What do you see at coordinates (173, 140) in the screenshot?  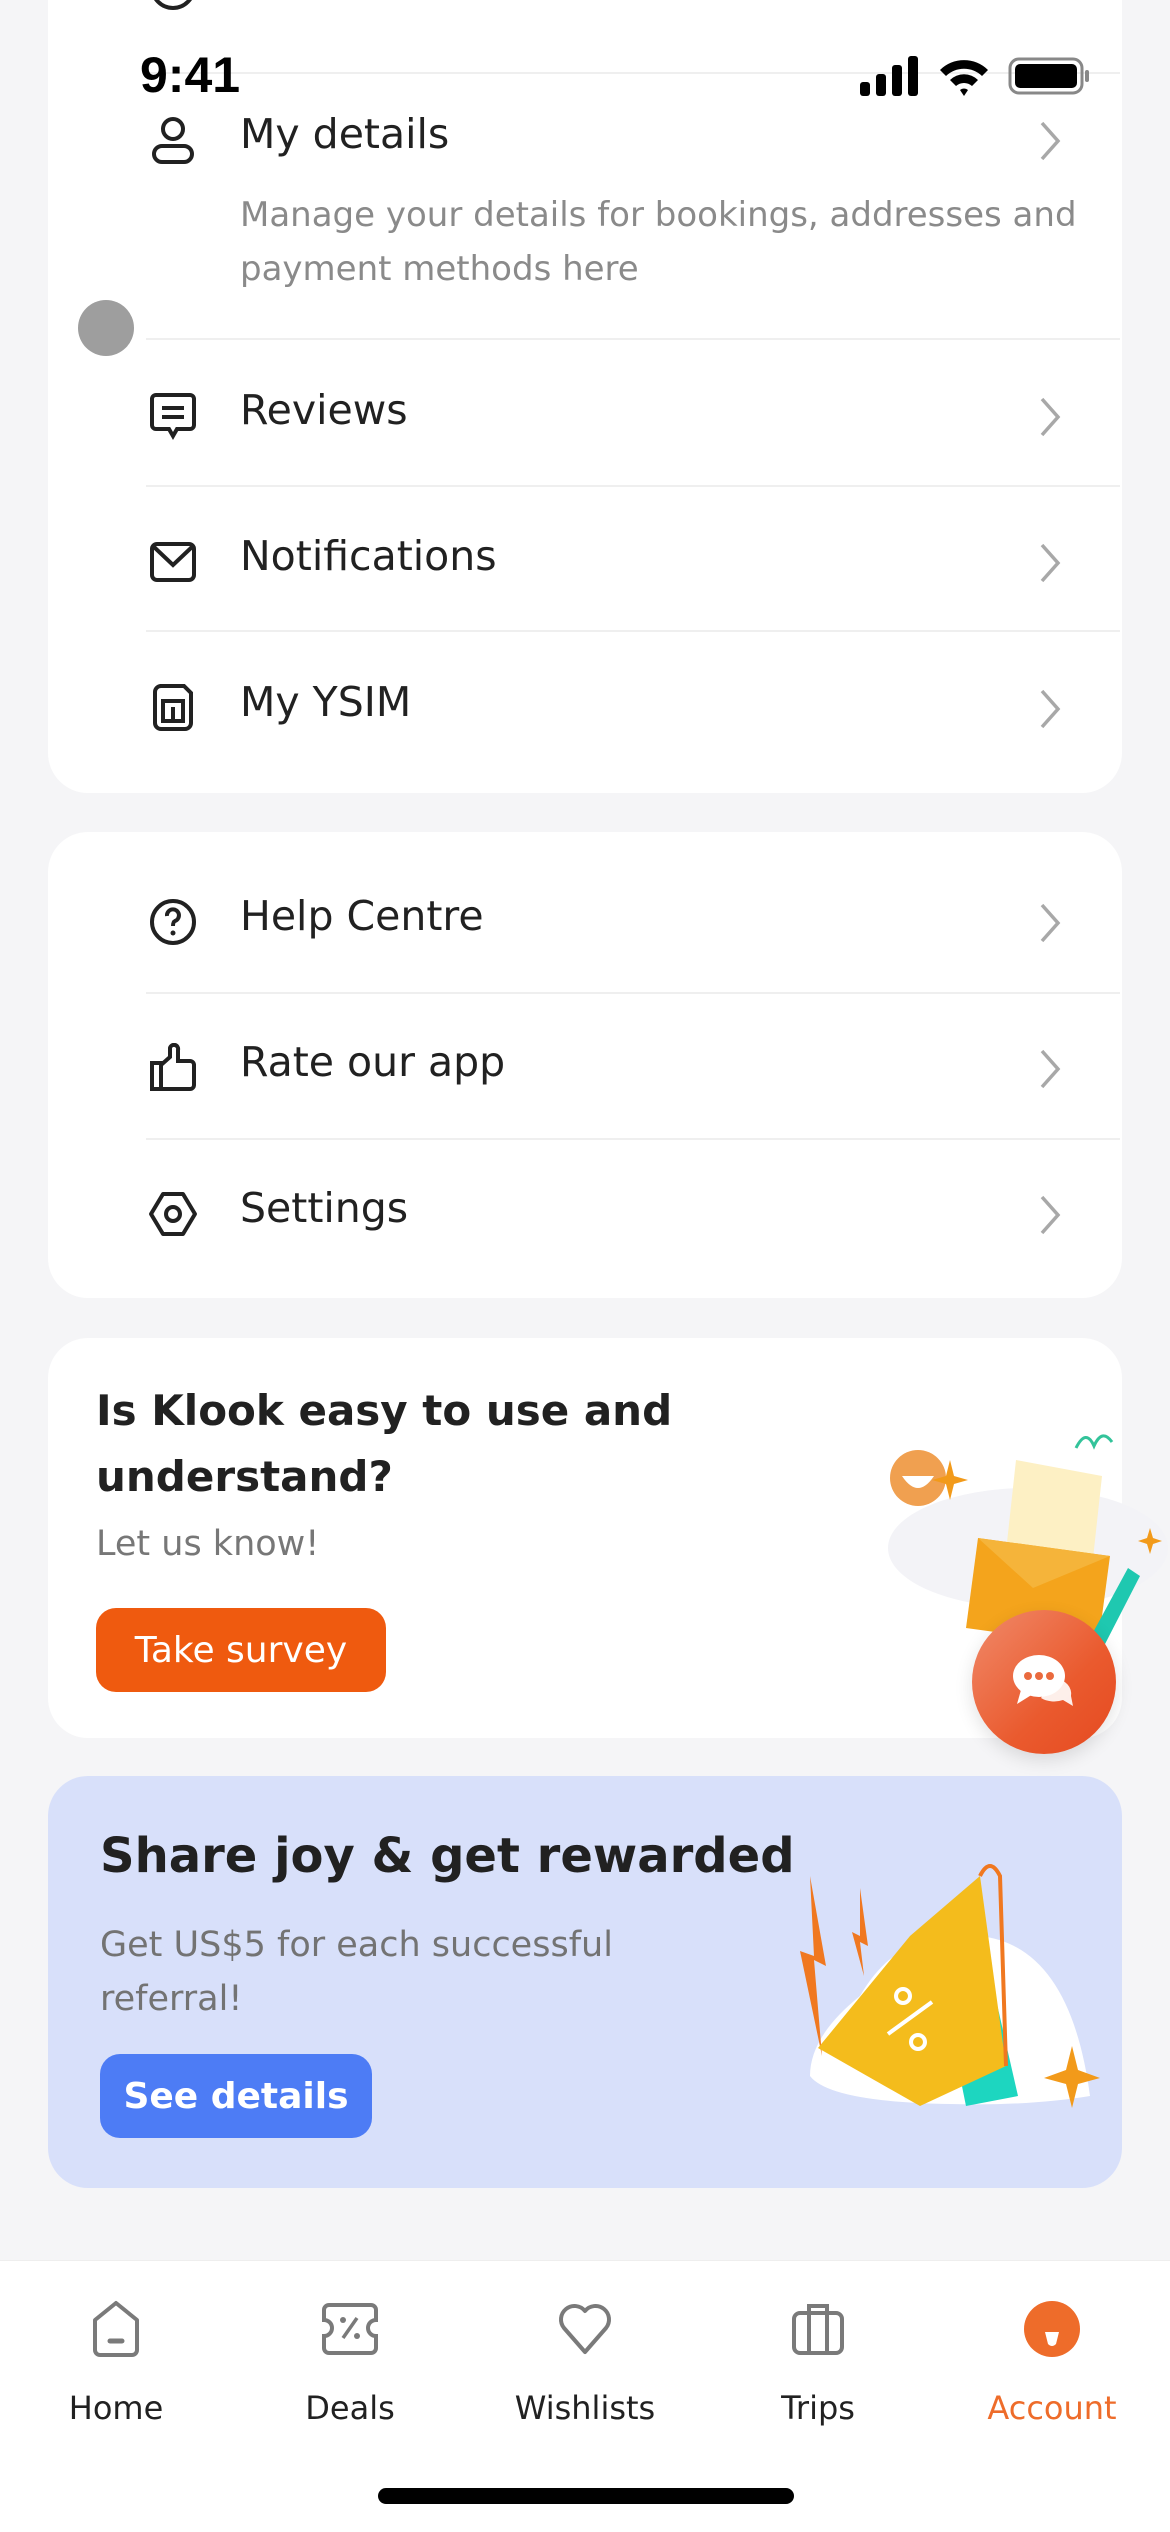 I see `person-icon` at bounding box center [173, 140].